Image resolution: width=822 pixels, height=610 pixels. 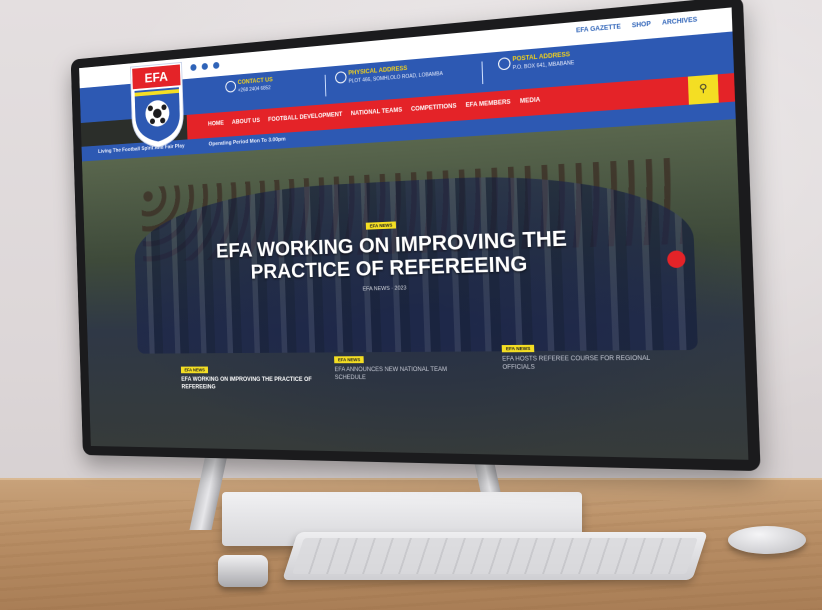 I want to click on efa-logo: EFA, so click(x=157, y=105).